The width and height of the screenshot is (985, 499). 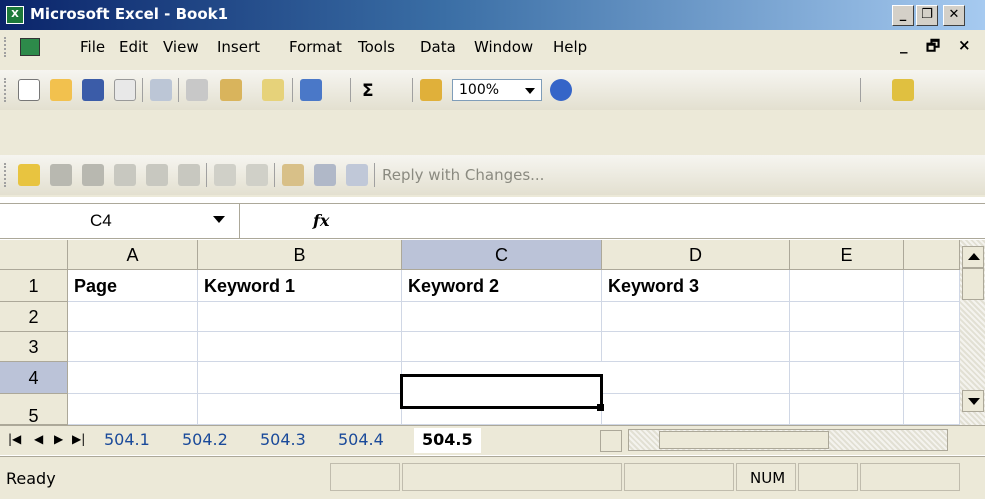 I want to click on sheet-tab-504-2: 504.2, so click(x=205, y=440).